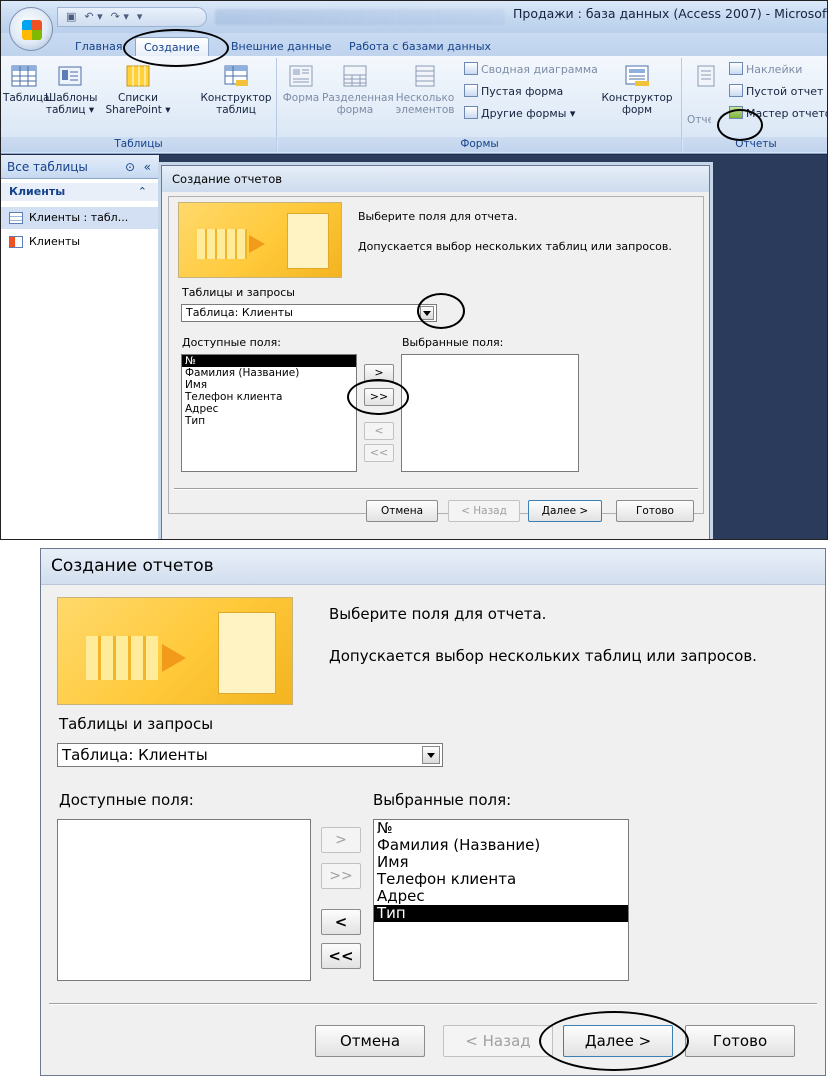  Describe the element at coordinates (172, 47) in the screenshot. I see `tab-create: Создание` at that location.